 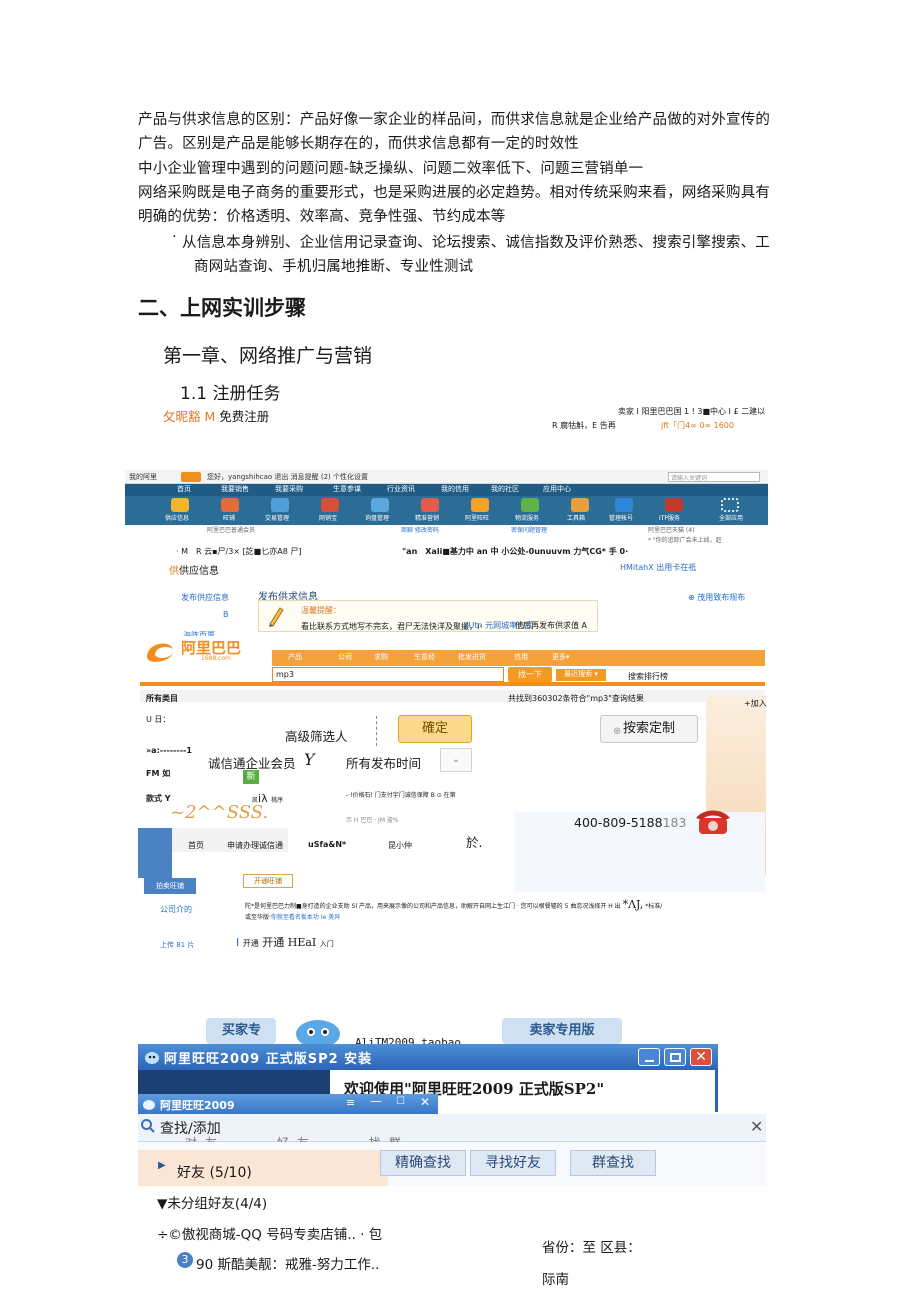 I want to click on nav-news: 行业资讯, so click(x=401, y=489).